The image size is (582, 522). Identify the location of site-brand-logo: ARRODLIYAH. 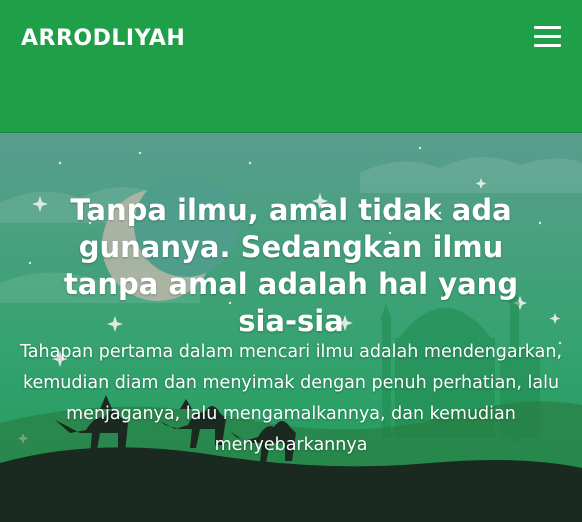
(103, 38).